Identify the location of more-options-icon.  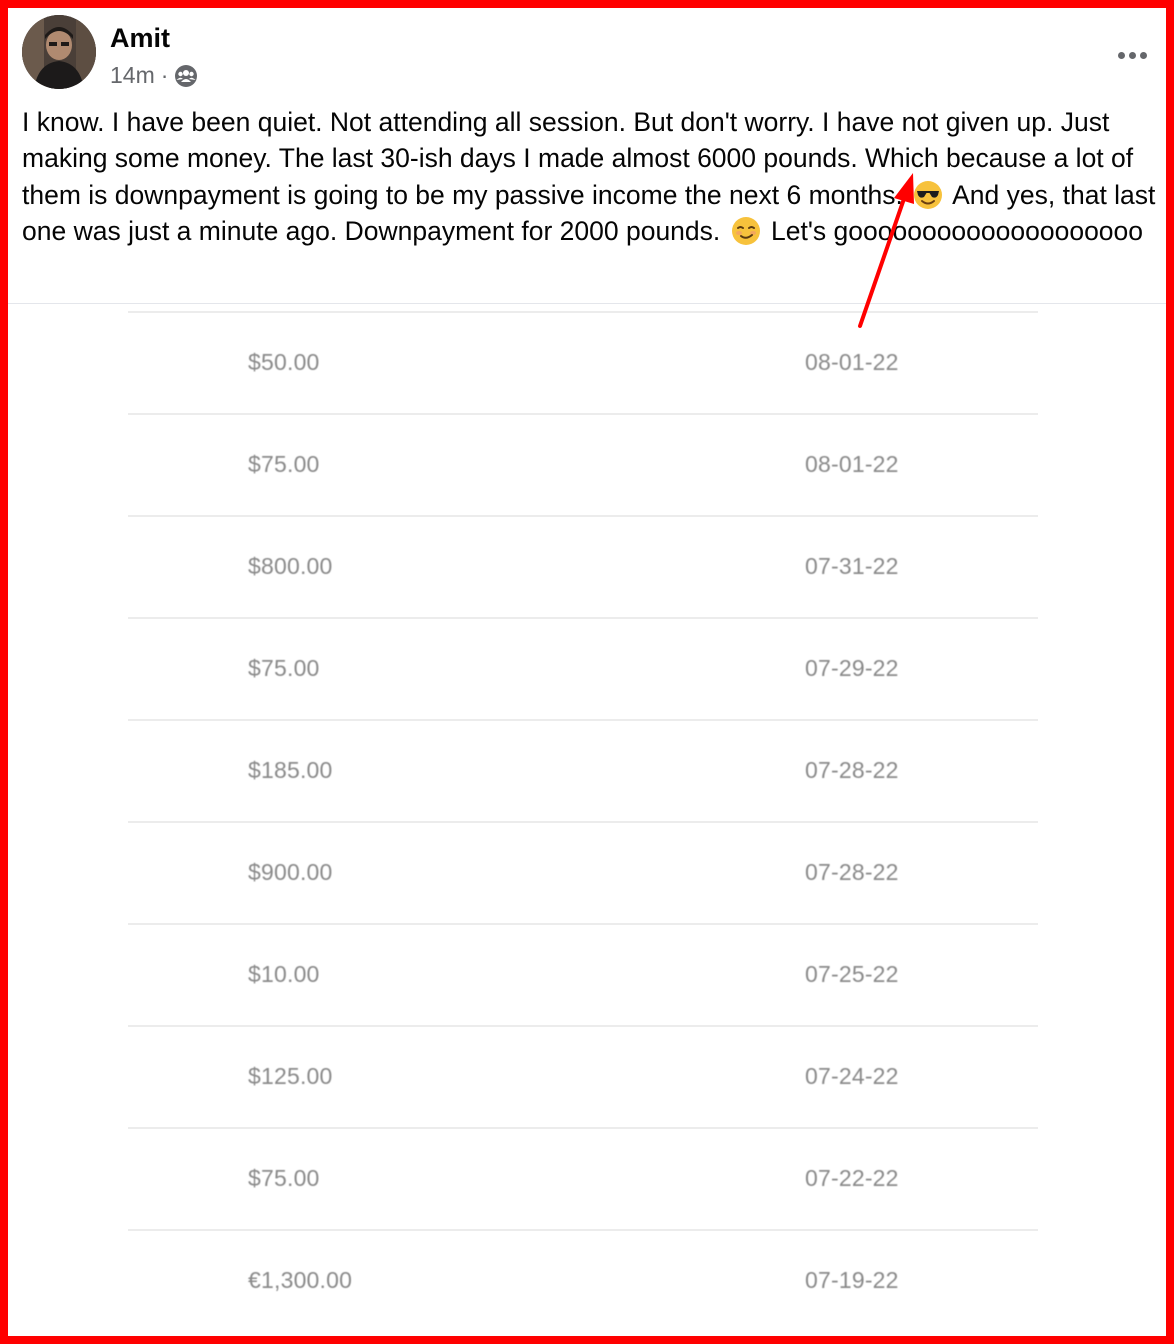
(1132, 55).